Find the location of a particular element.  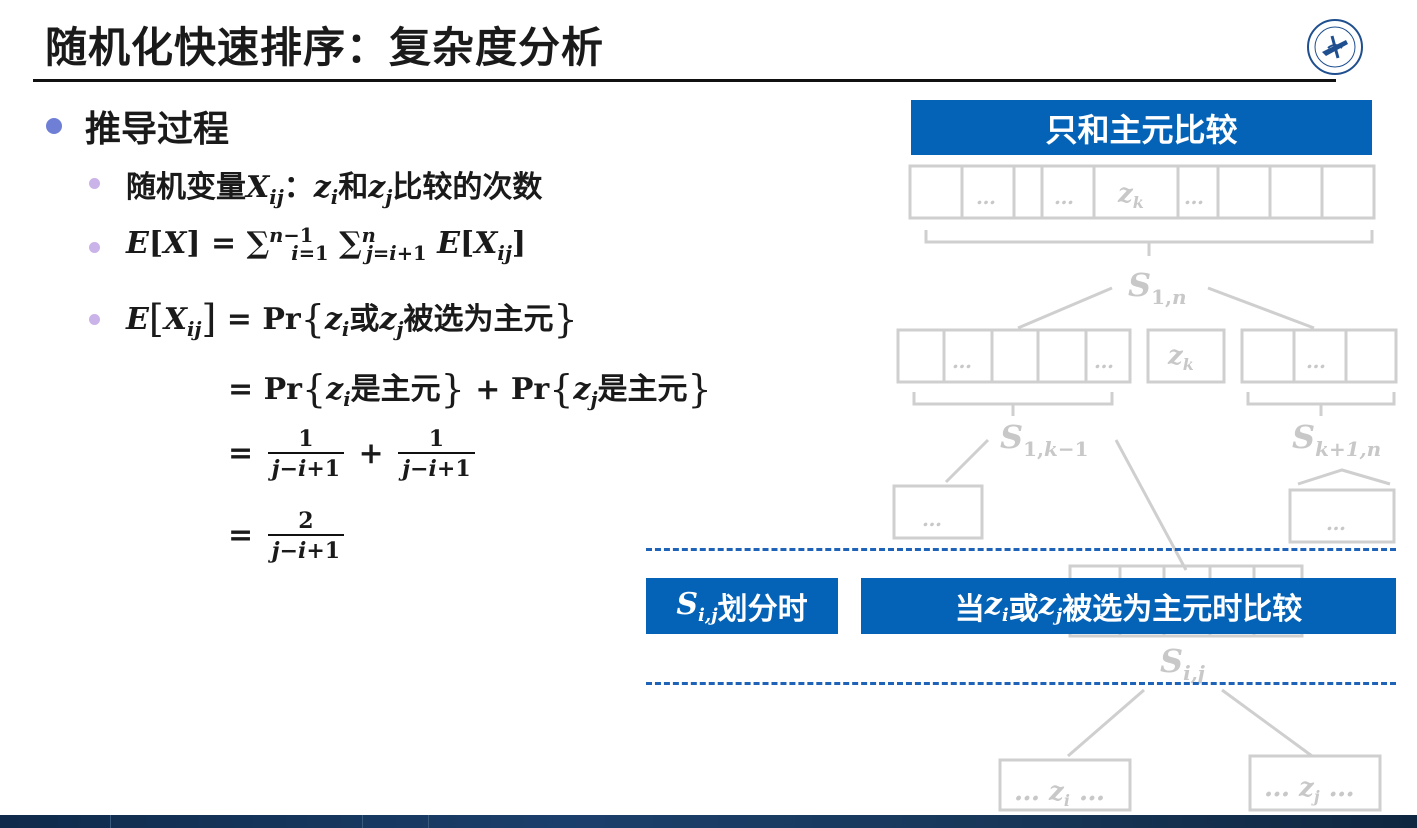

svg-text: Sk+1,n is located at coordinates (1336, 439).